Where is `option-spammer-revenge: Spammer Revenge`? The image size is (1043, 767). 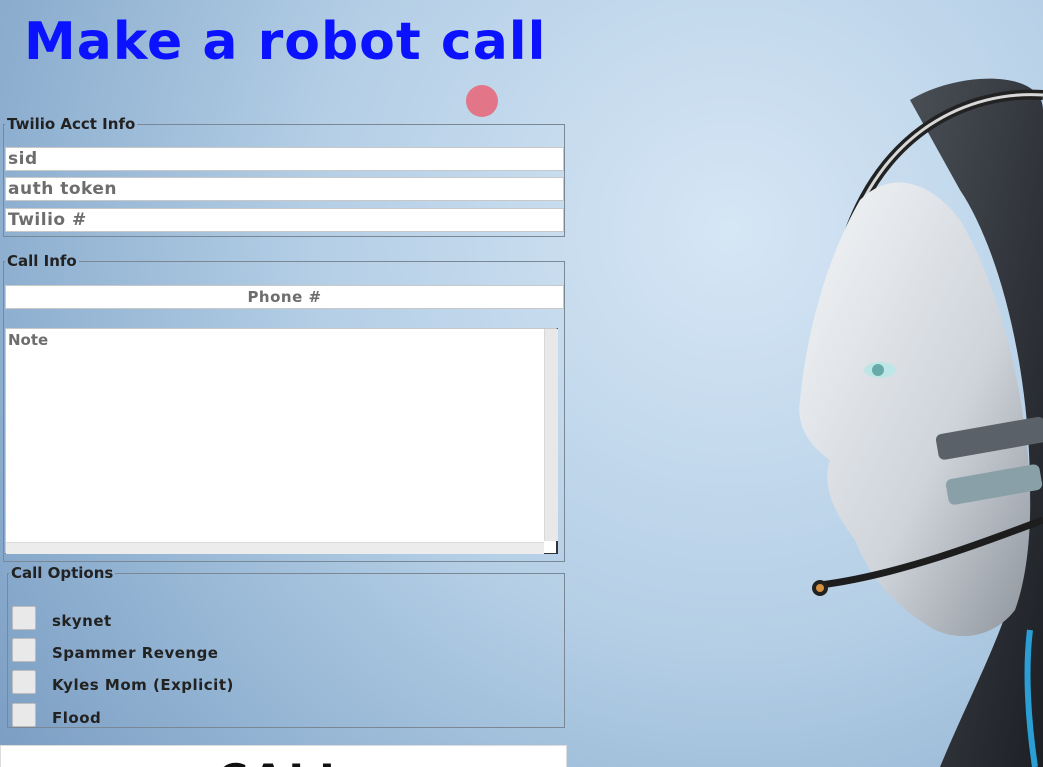 option-spammer-revenge: Spammer Revenge is located at coordinates (212, 651).